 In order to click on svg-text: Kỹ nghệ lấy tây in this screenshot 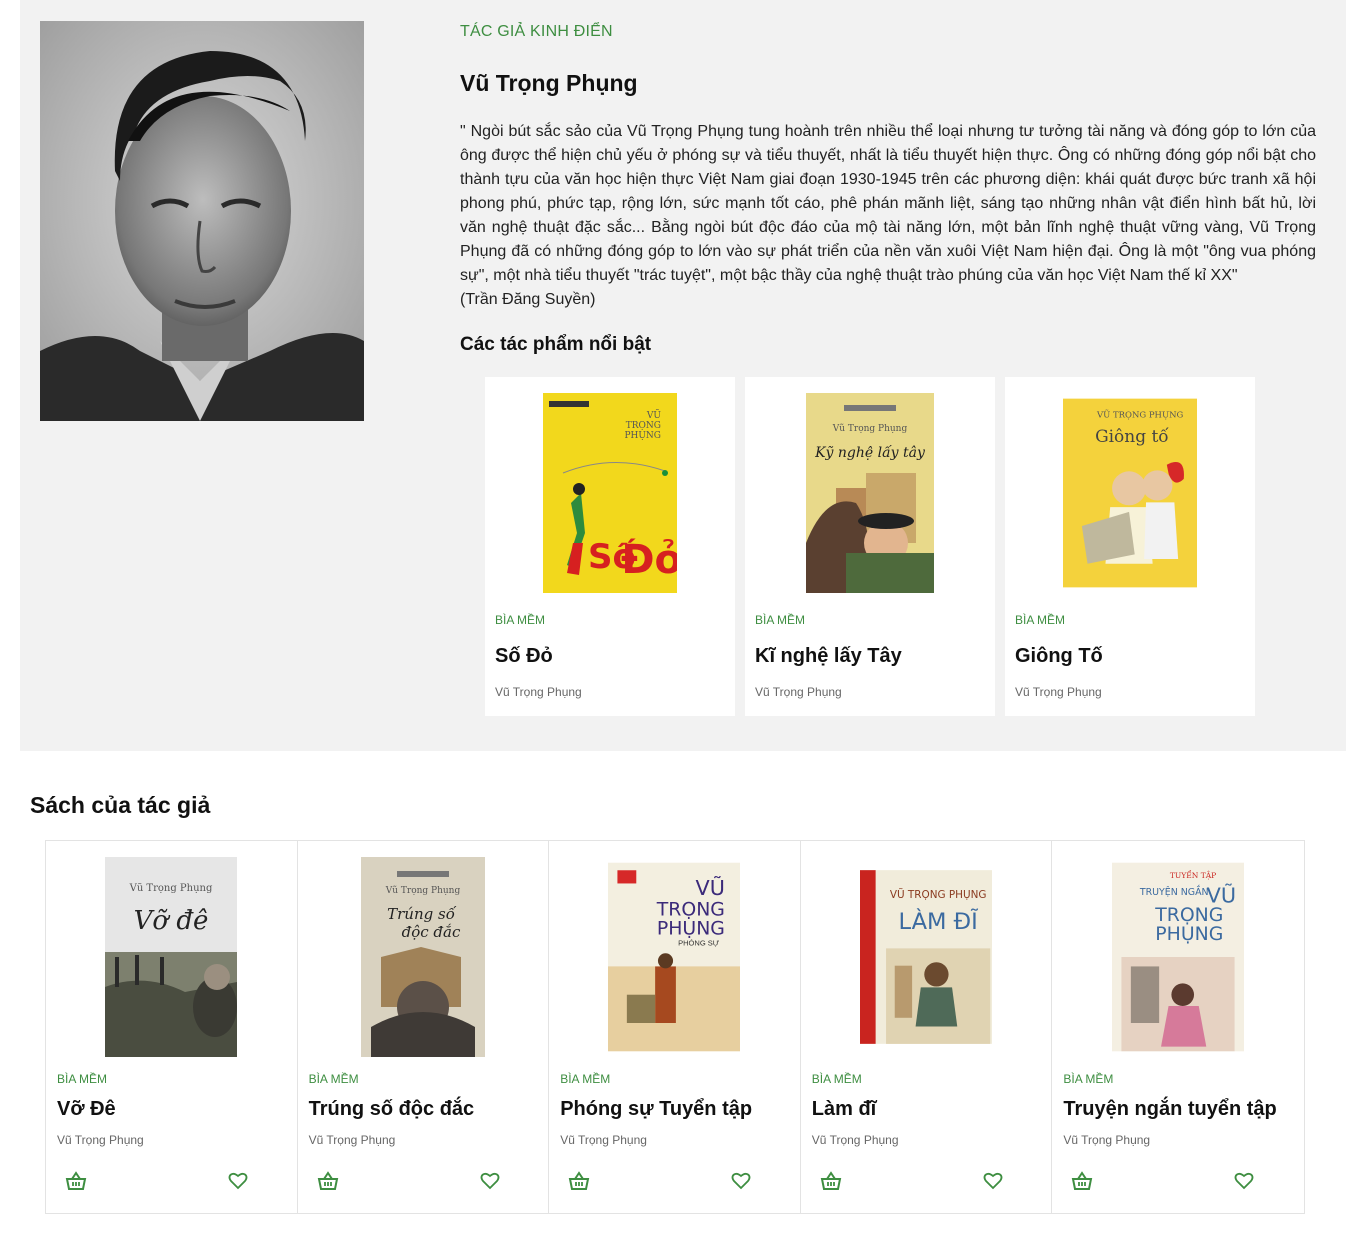, I will do `click(870, 452)`.